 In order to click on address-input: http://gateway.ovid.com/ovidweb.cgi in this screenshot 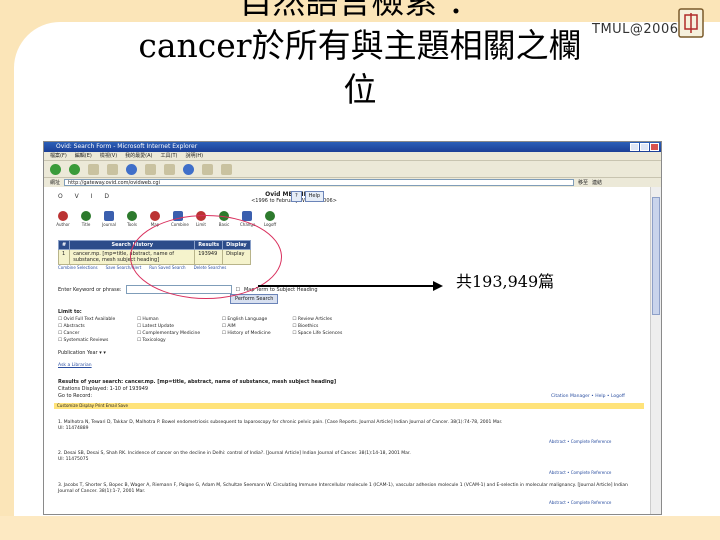, I will do `click(319, 182)`.